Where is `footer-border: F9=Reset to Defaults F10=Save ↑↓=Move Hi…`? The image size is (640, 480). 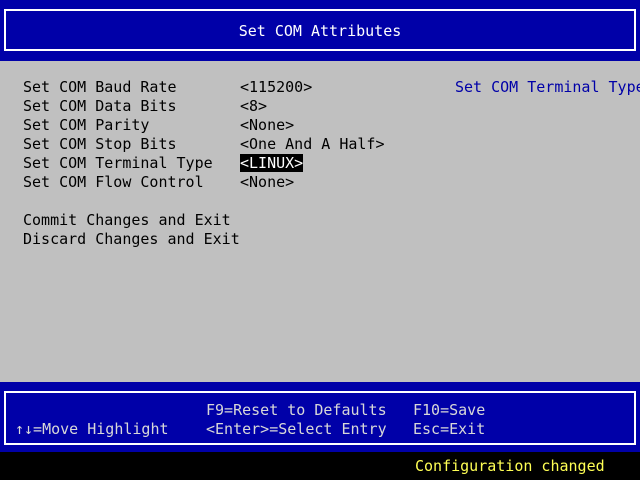
footer-border: F9=Reset to Defaults F10=Save ↑↓=Move Hi… is located at coordinates (320, 418).